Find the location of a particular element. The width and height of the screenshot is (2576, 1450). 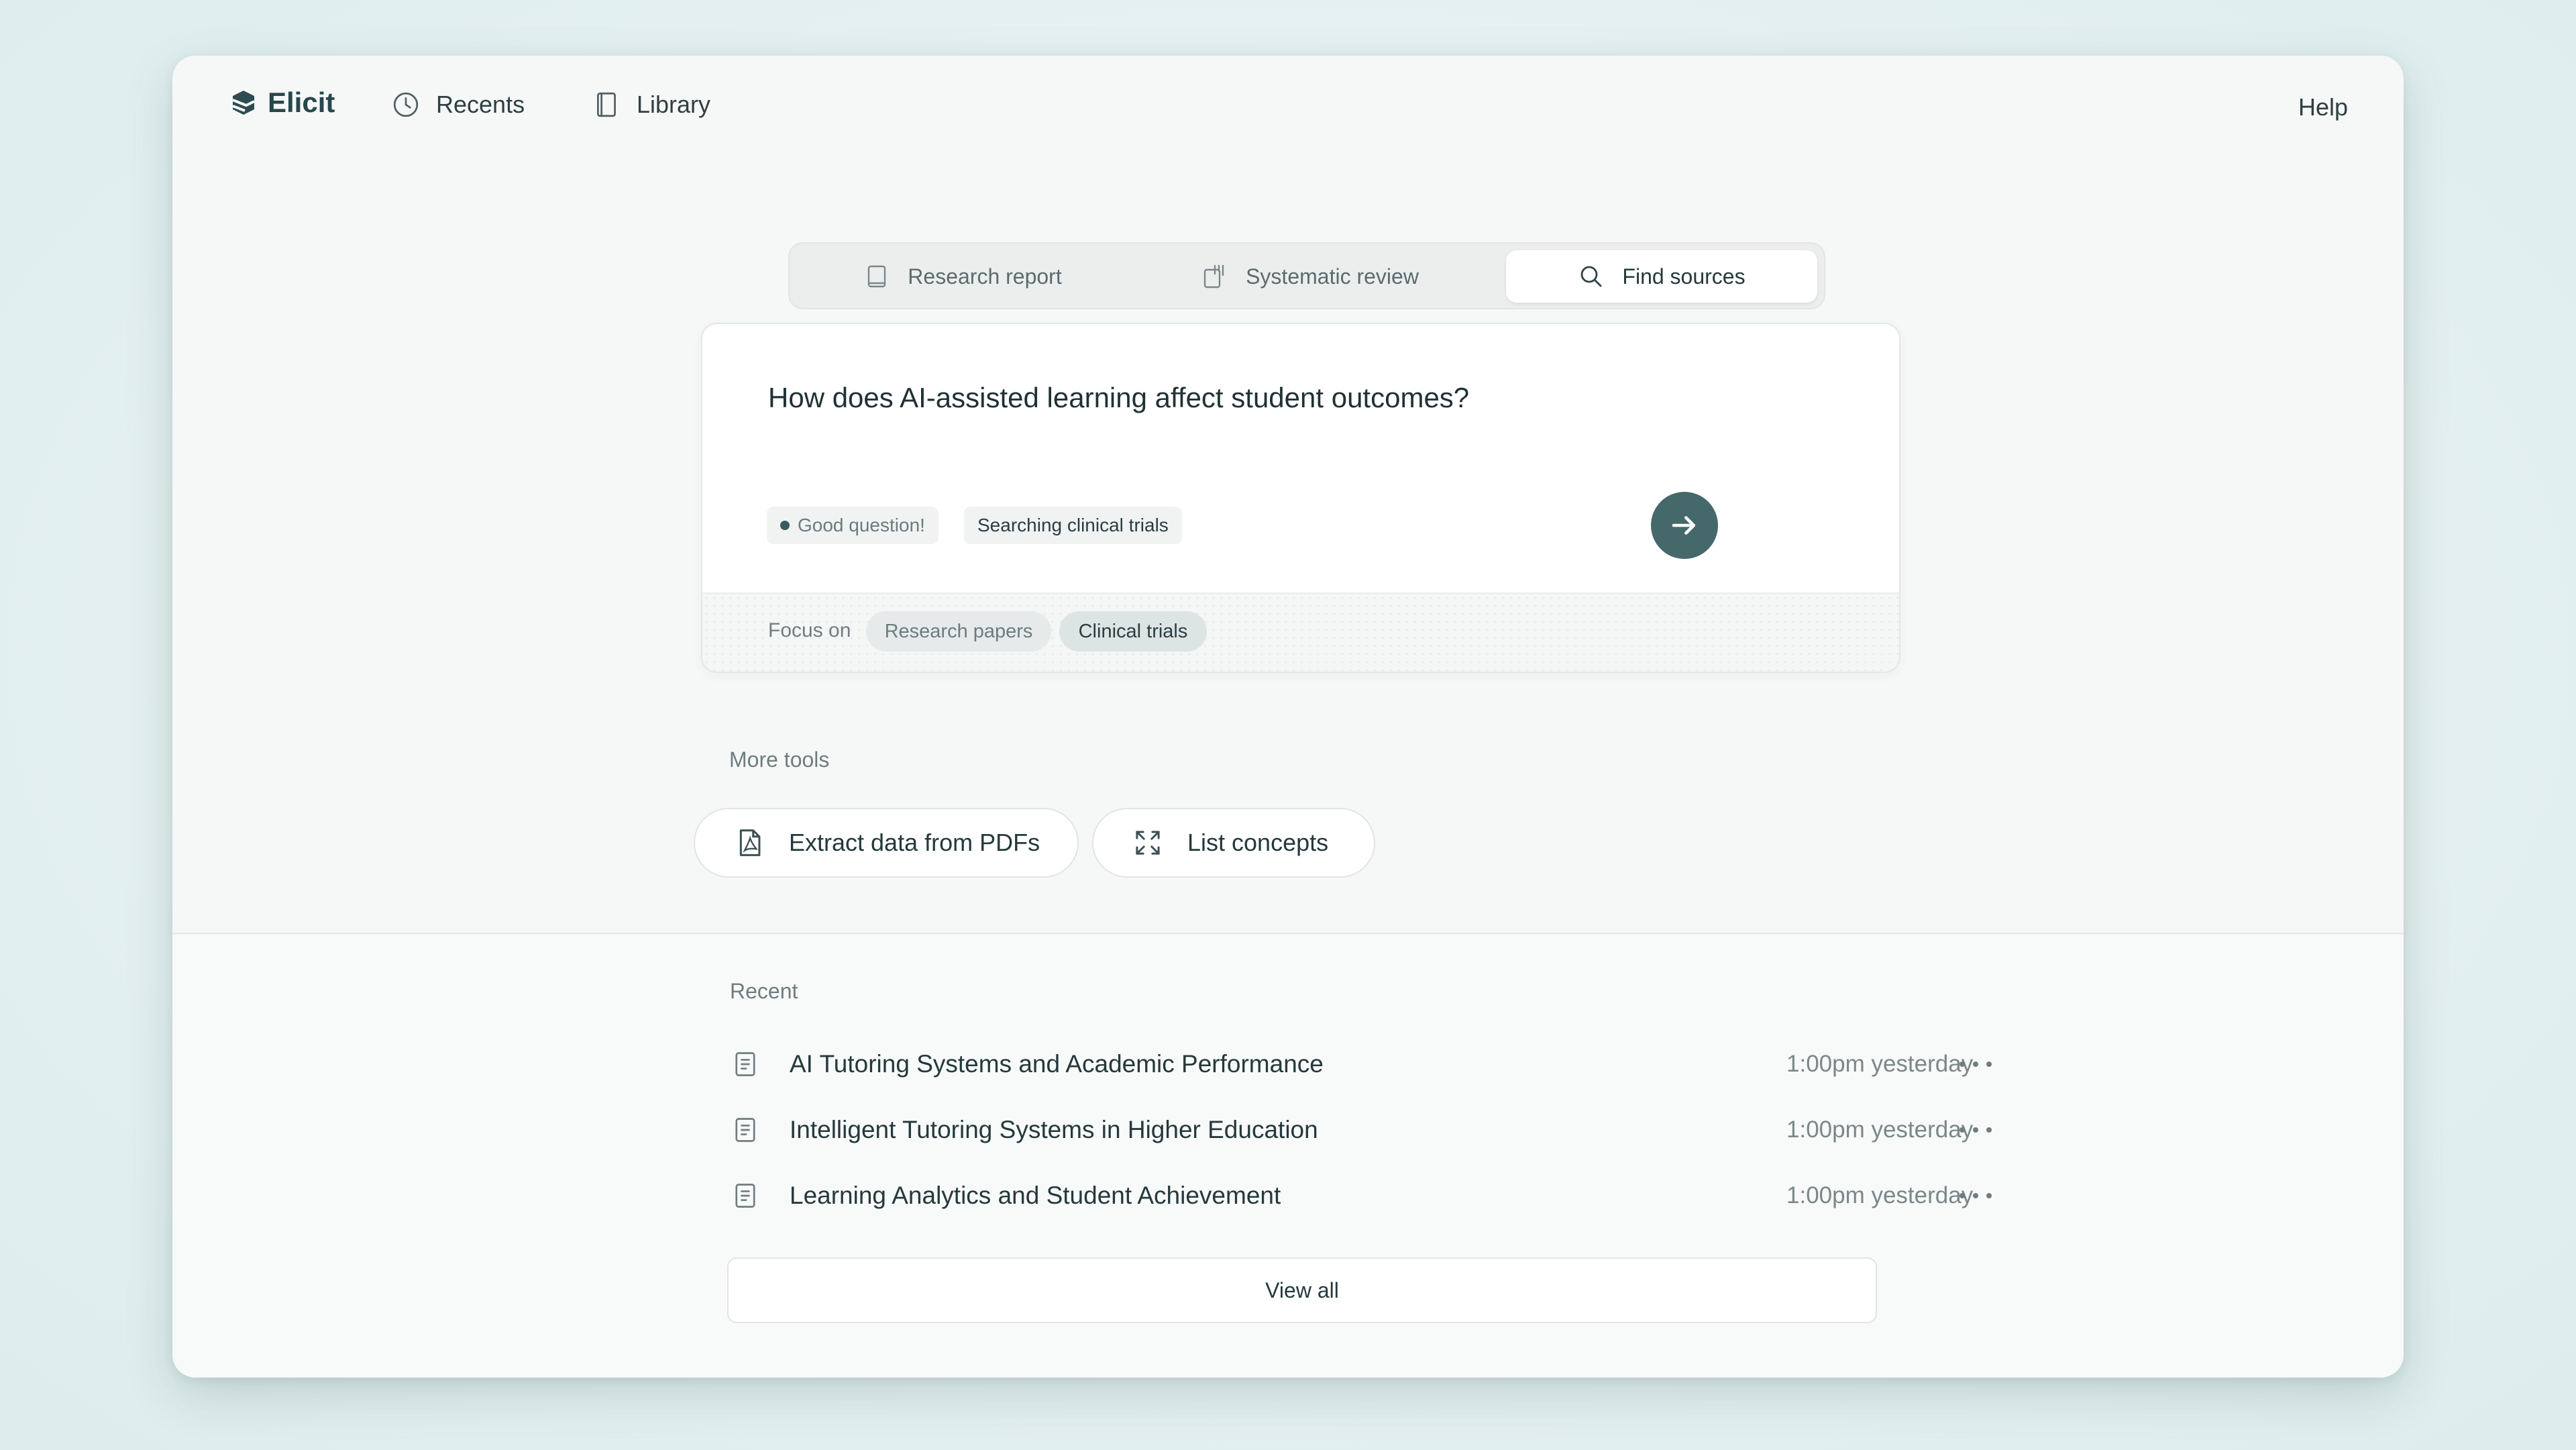

tab-research-report: Research report is located at coordinates (962, 276).